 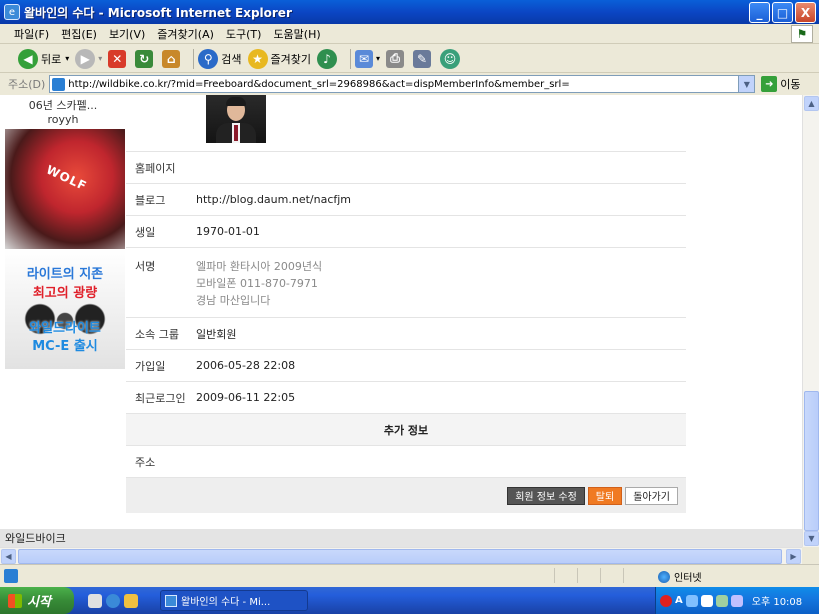 What do you see at coordinates (160, 398) in the screenshot?
I see `last-login-label: 최근로그인` at bounding box center [160, 398].